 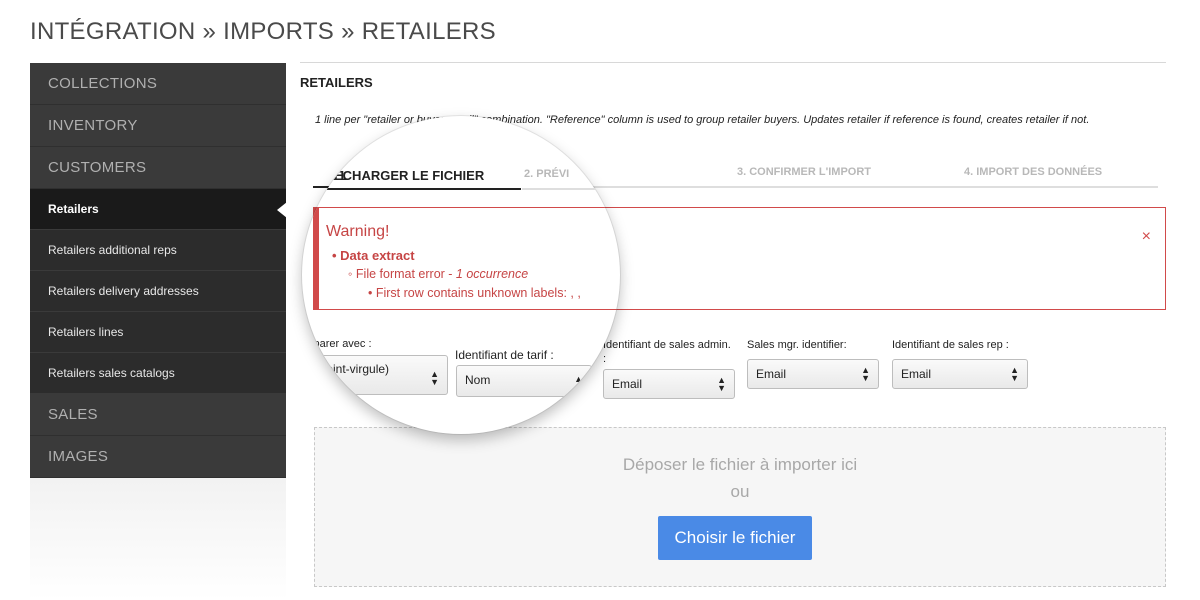 I want to click on tarif-label: Identifiant de tarif :, so click(x=504, y=355).